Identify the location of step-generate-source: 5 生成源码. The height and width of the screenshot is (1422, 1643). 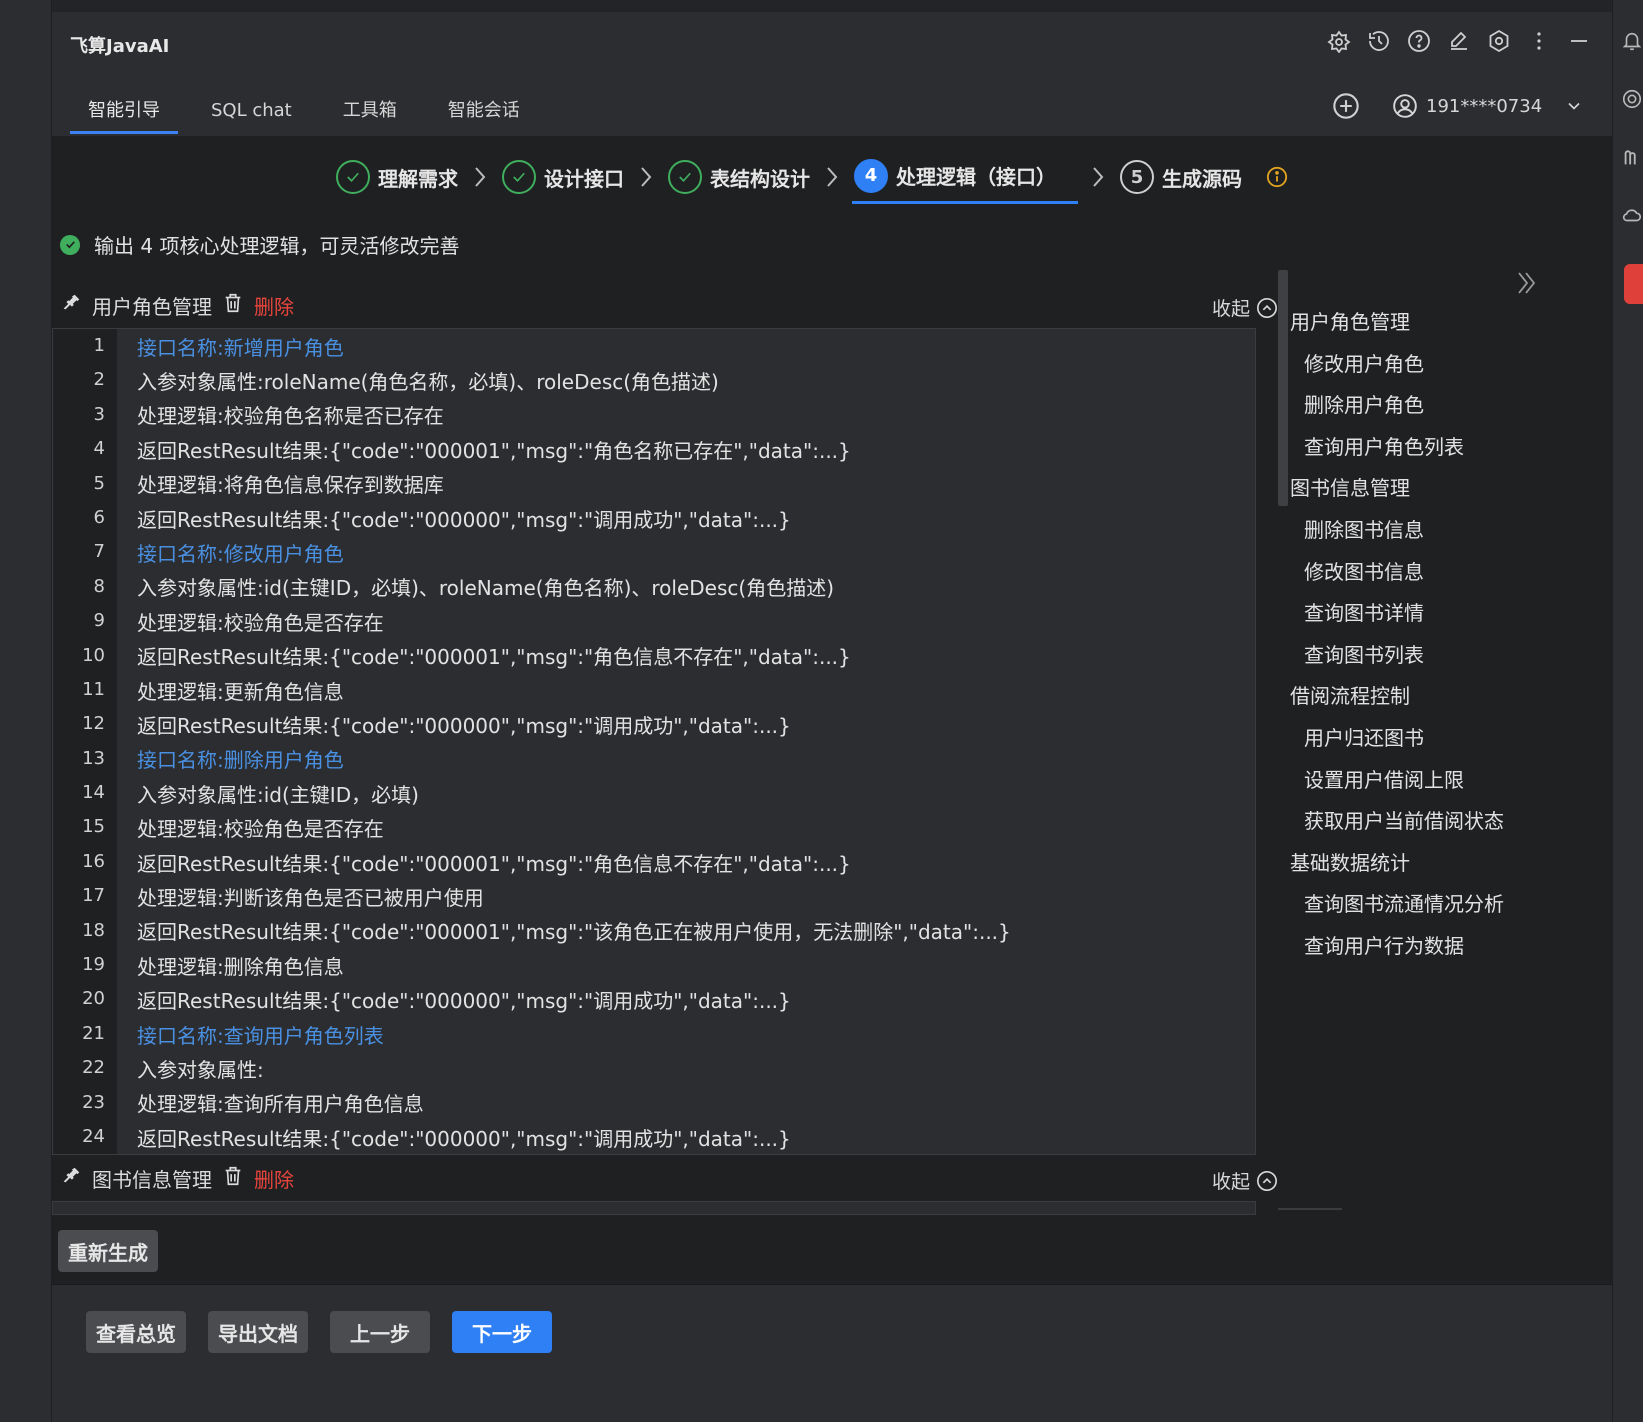
(1181, 177).